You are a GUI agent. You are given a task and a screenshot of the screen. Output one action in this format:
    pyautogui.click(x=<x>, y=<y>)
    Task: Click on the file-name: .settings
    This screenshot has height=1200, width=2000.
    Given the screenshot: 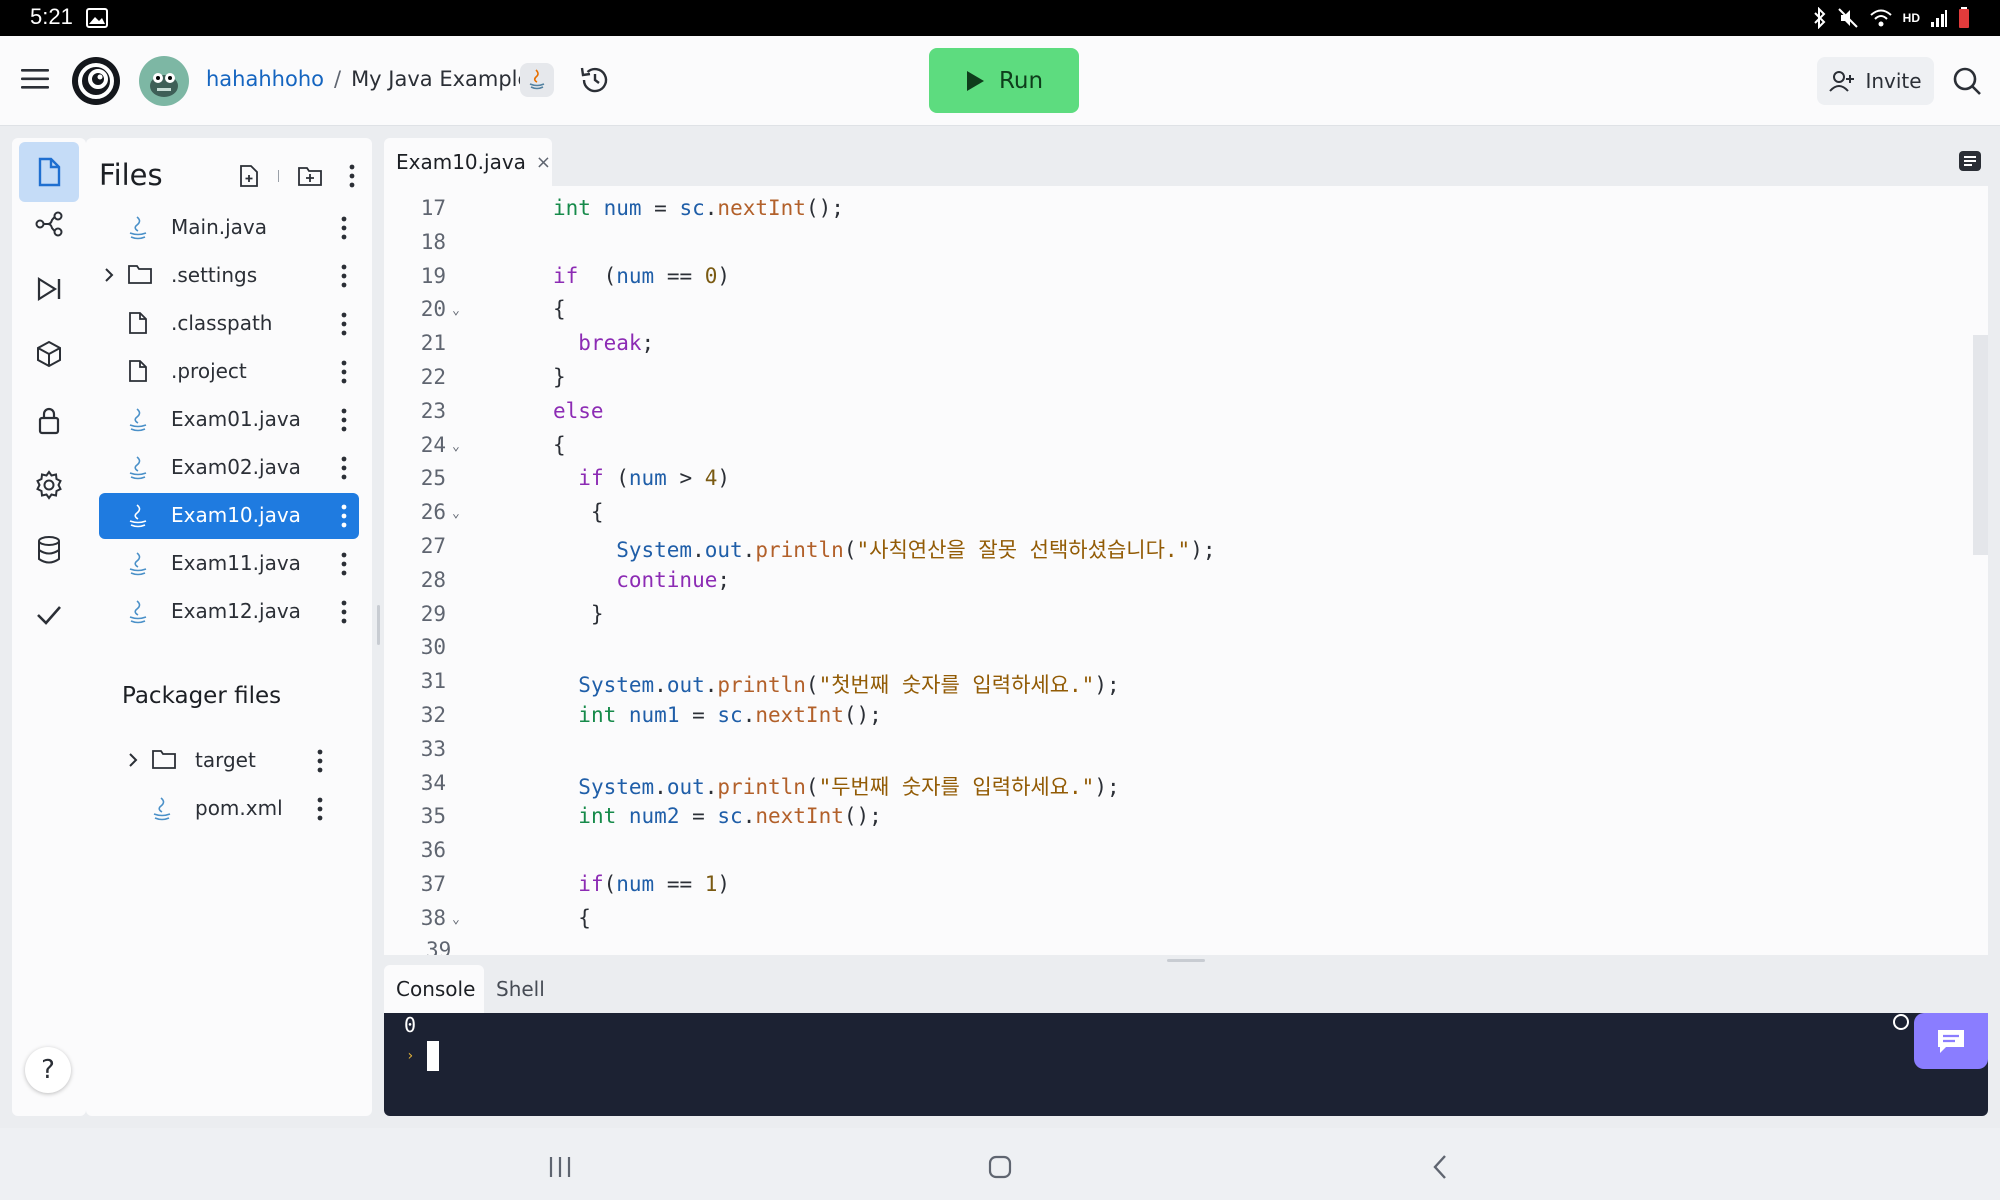 What is the action you would take?
    pyautogui.click(x=214, y=275)
    